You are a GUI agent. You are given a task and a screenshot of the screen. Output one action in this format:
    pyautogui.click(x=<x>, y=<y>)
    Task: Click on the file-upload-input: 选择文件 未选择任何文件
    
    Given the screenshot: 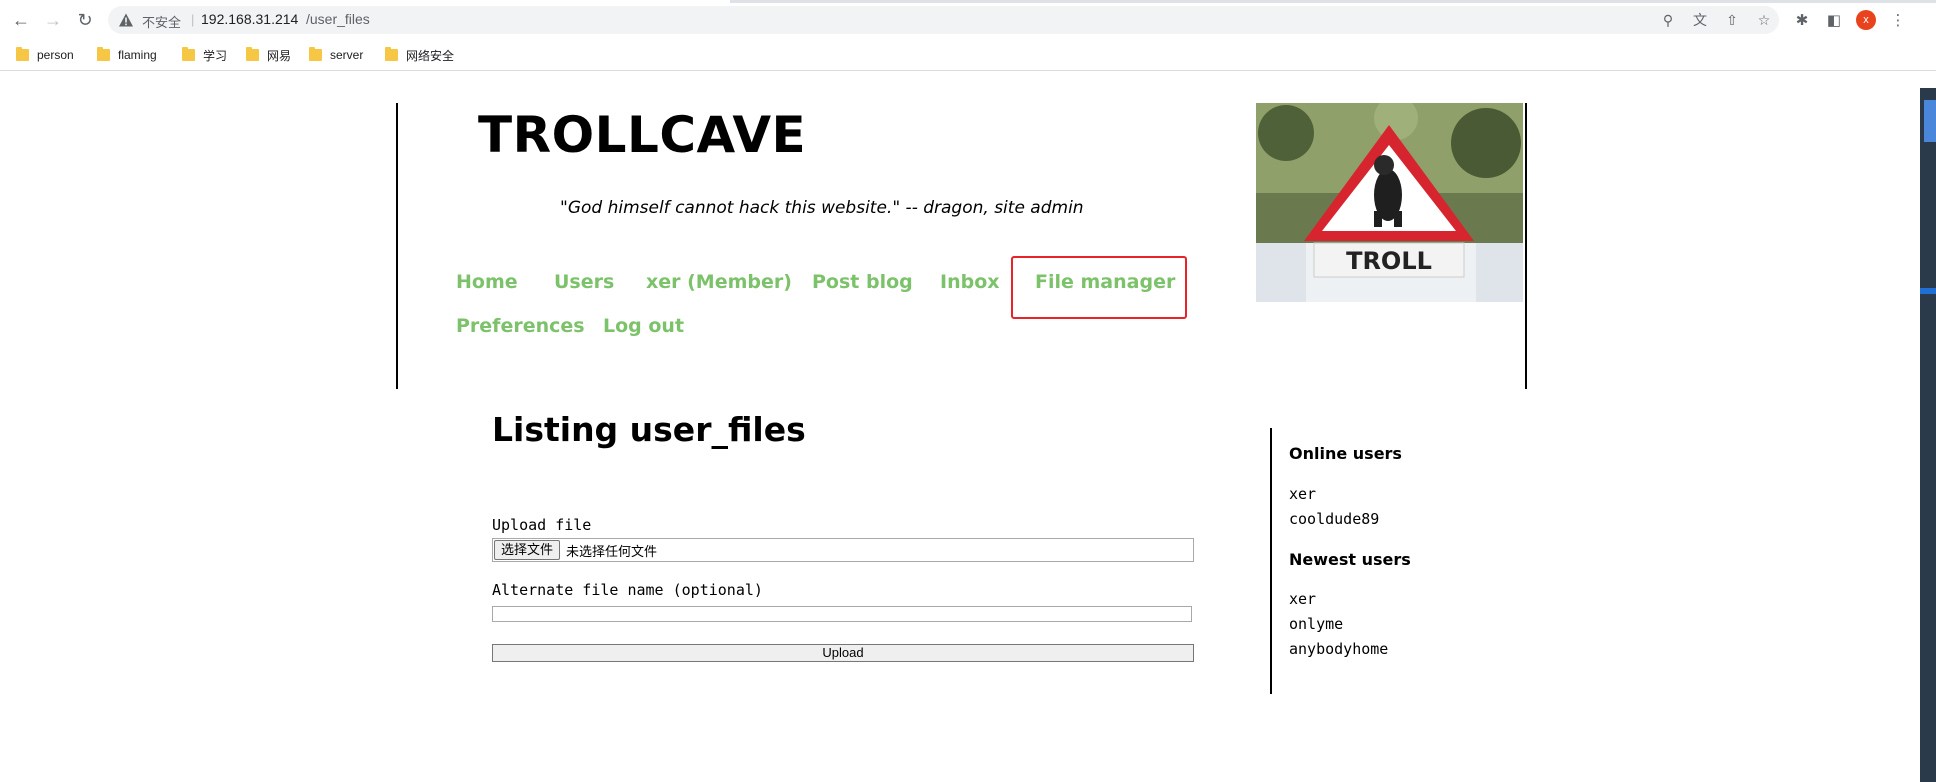 What is the action you would take?
    pyautogui.click(x=843, y=550)
    